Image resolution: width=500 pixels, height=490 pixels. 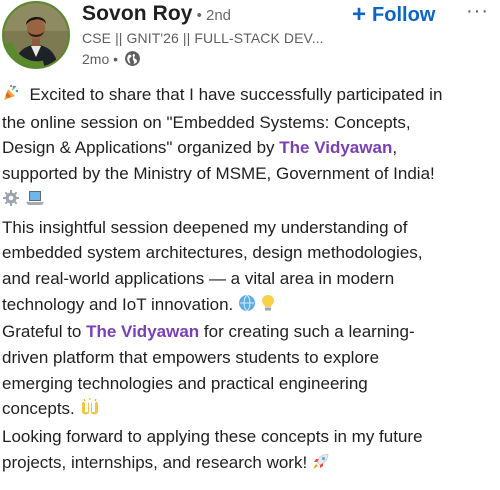 I want to click on avatar, so click(x=36, y=35).